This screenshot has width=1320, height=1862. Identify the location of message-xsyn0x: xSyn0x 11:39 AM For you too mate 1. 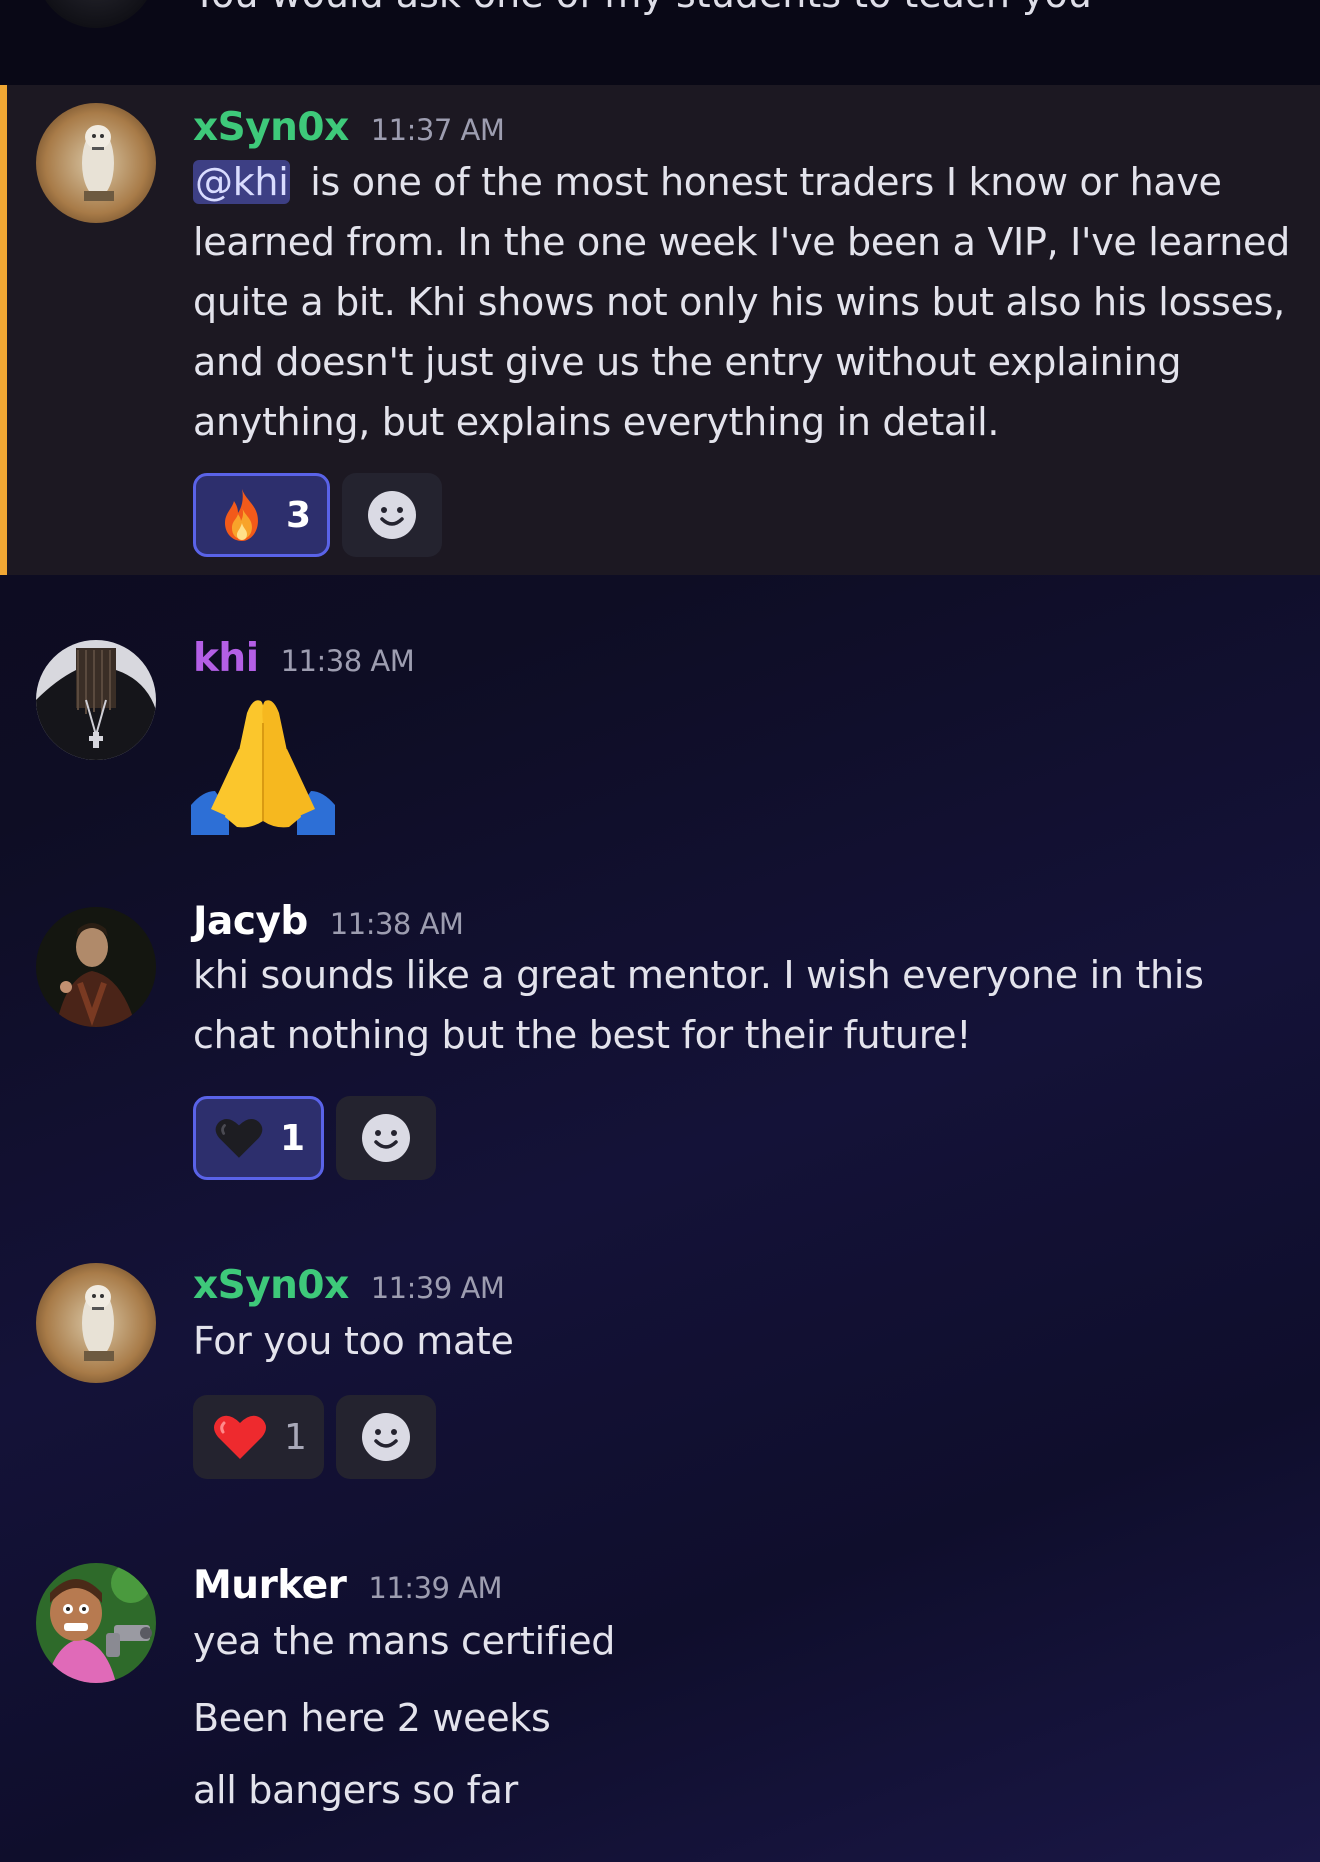
(660, 1375).